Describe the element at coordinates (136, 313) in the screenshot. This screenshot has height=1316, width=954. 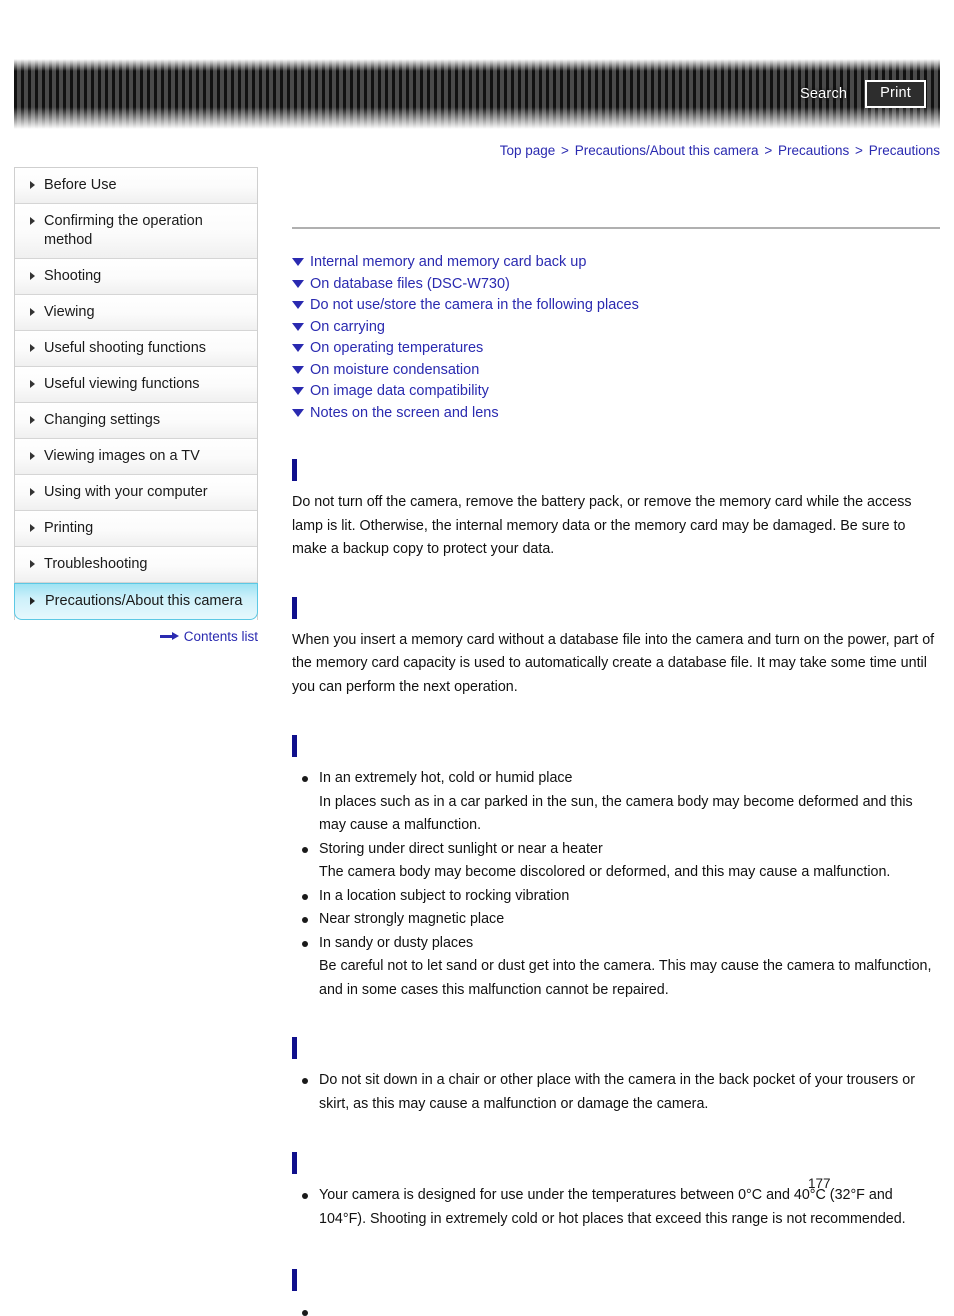
I see `sidebar-item-viewing: Viewing` at that location.